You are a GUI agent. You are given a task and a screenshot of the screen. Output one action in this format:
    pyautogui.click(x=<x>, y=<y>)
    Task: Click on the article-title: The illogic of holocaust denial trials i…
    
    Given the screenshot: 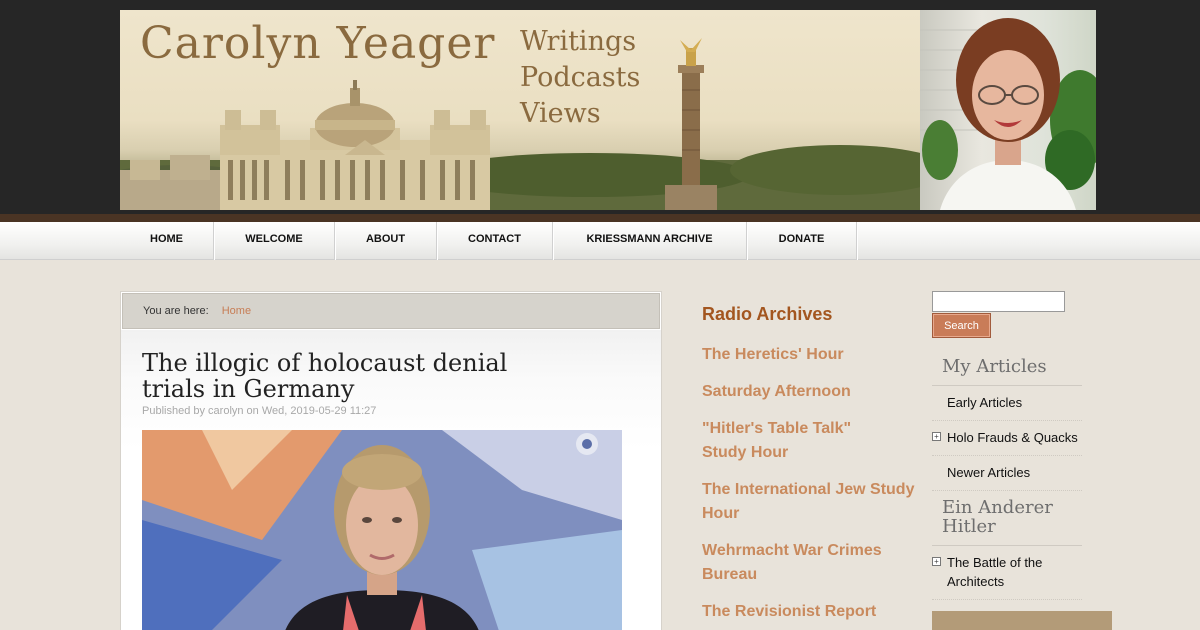 What is the action you would take?
    pyautogui.click(x=357, y=376)
    